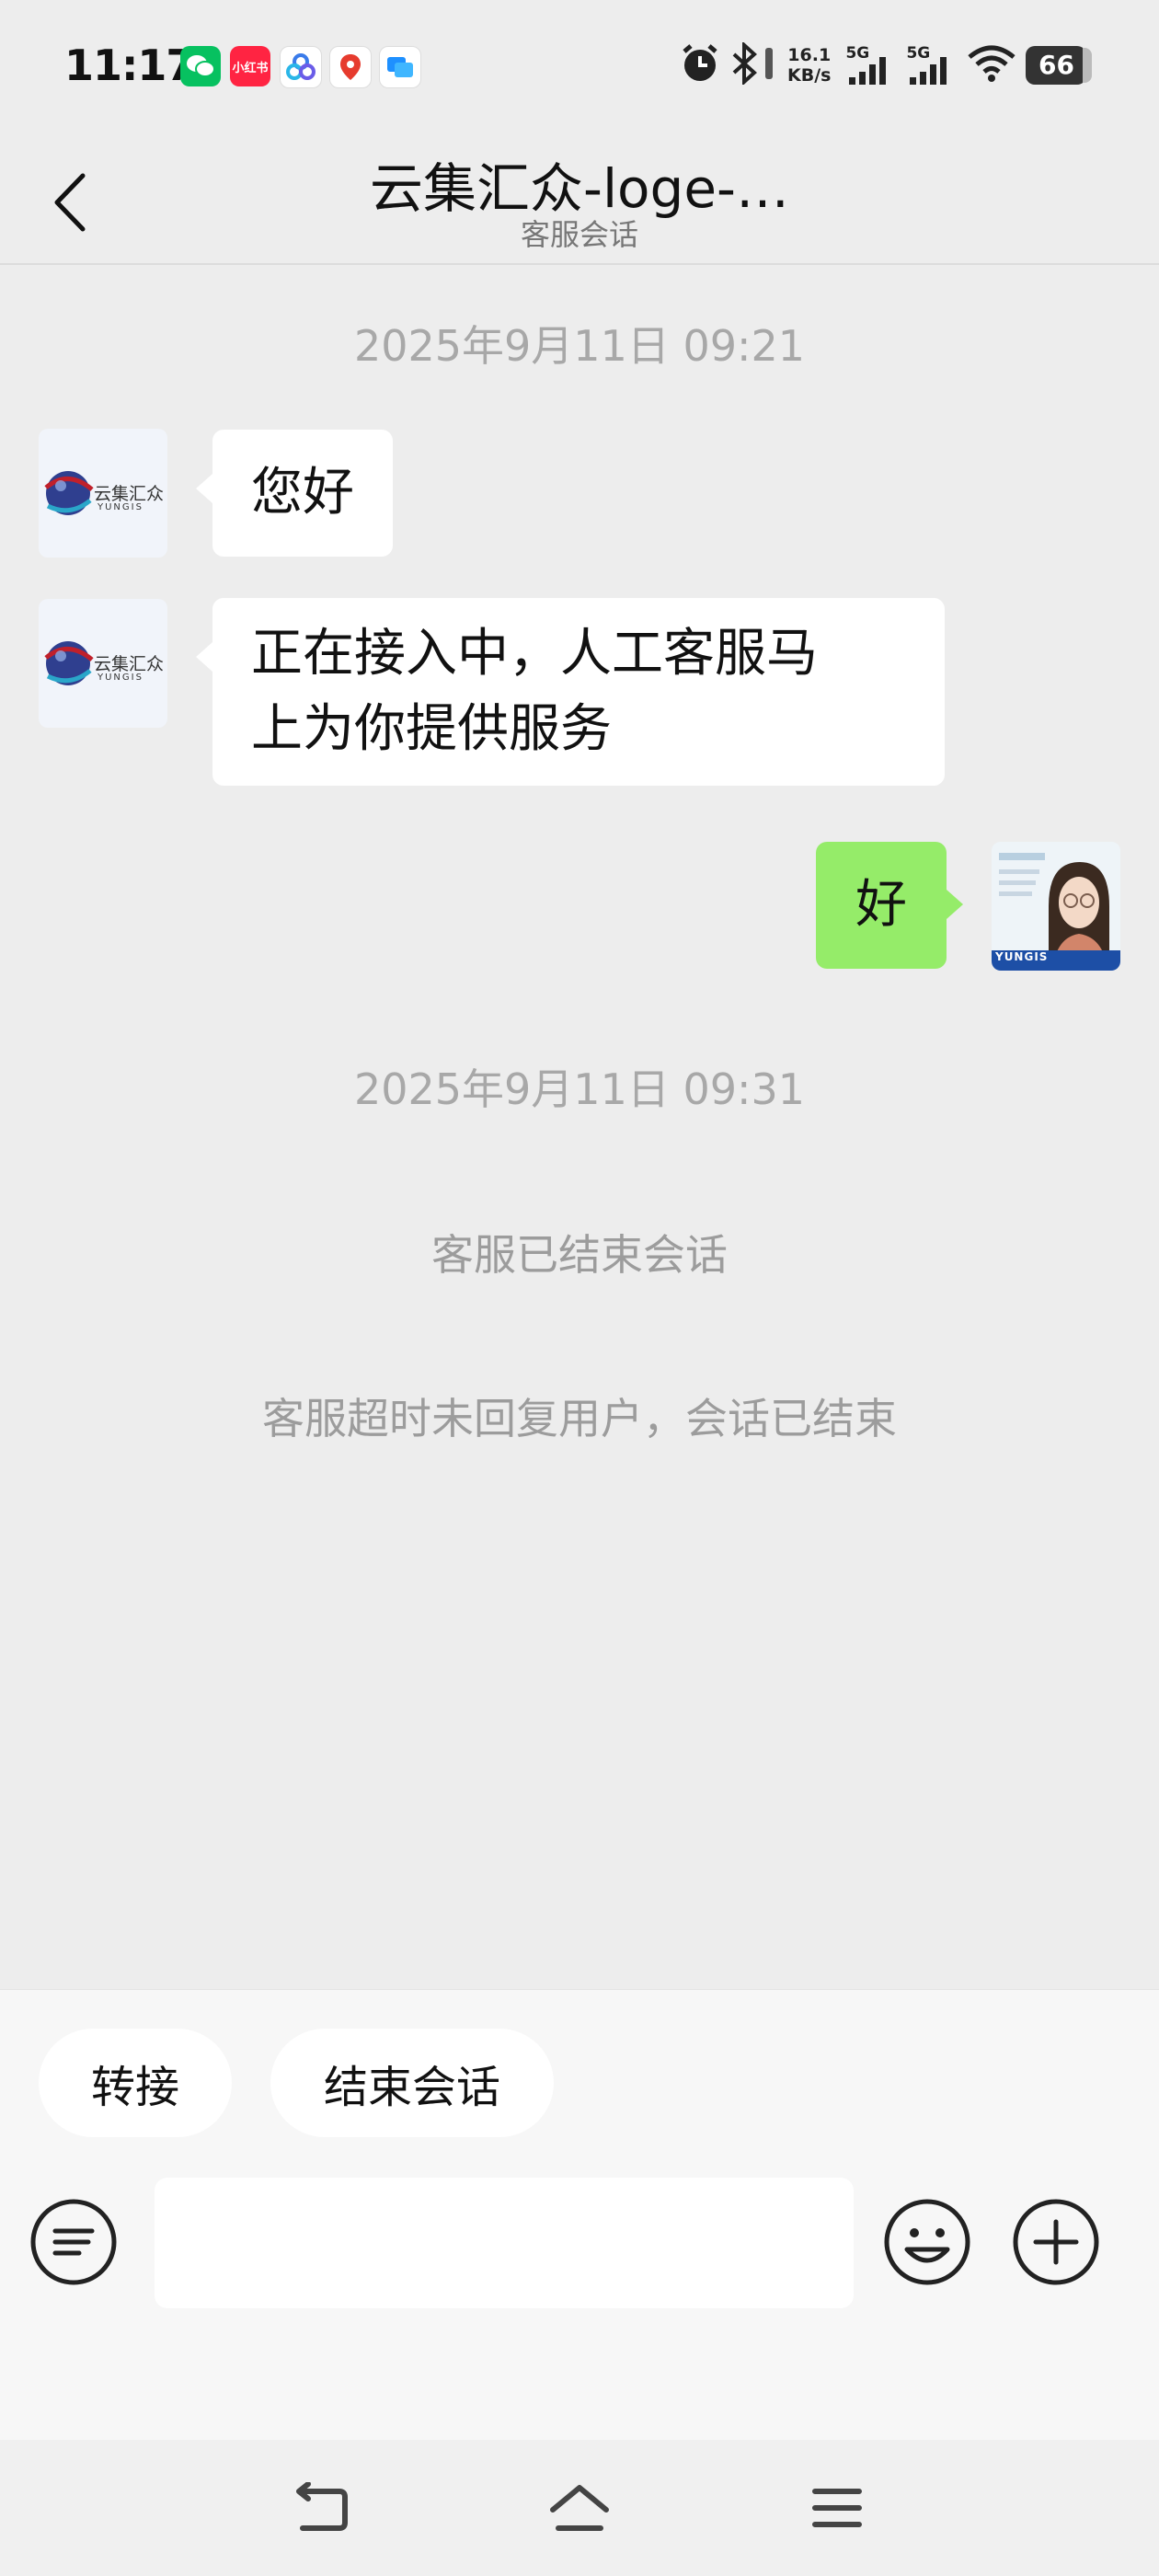 This screenshot has width=1159, height=2576. I want to click on map-pin-icon, so click(350, 67).